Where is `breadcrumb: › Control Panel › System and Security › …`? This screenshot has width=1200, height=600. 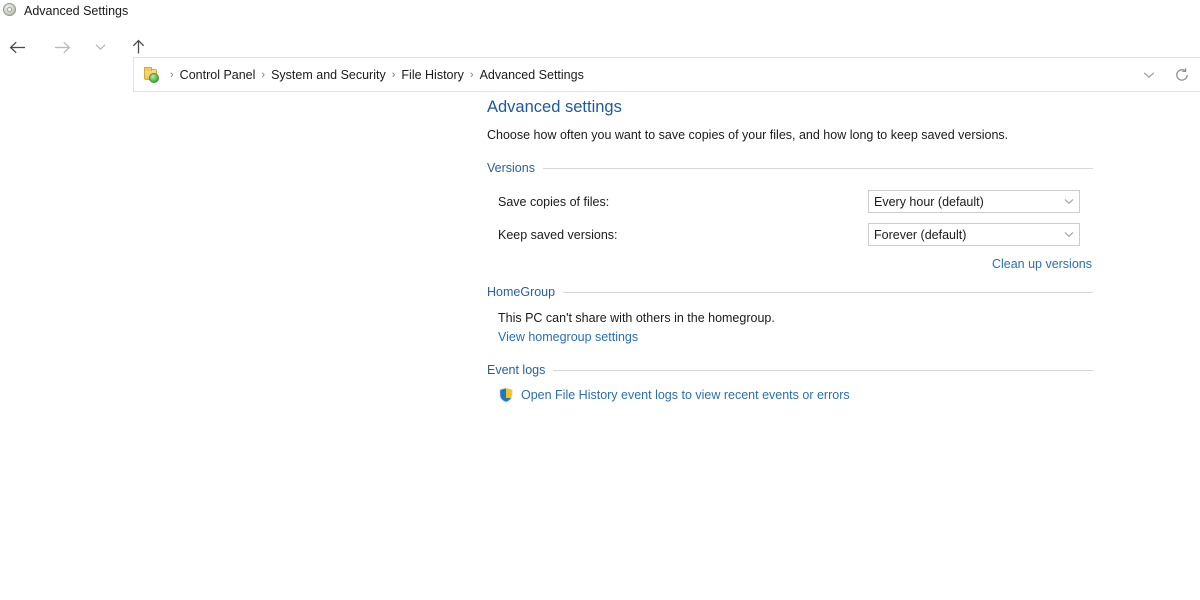
breadcrumb: › Control Panel › System and Security › … is located at coordinates (377, 75).